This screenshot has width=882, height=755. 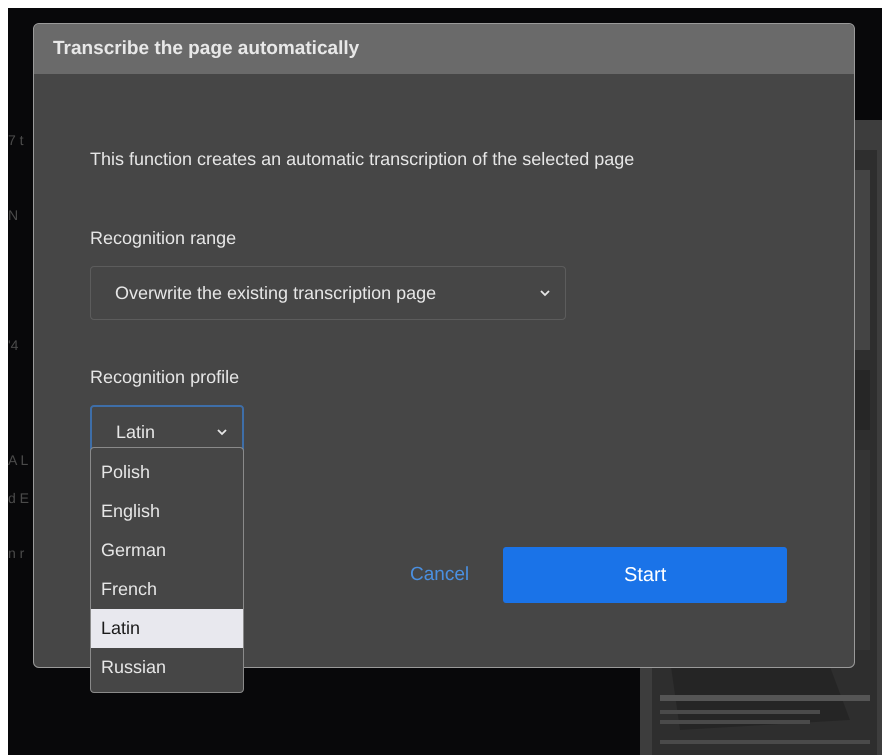 What do you see at coordinates (167, 589) in the screenshot?
I see `dropdown-option: French` at bounding box center [167, 589].